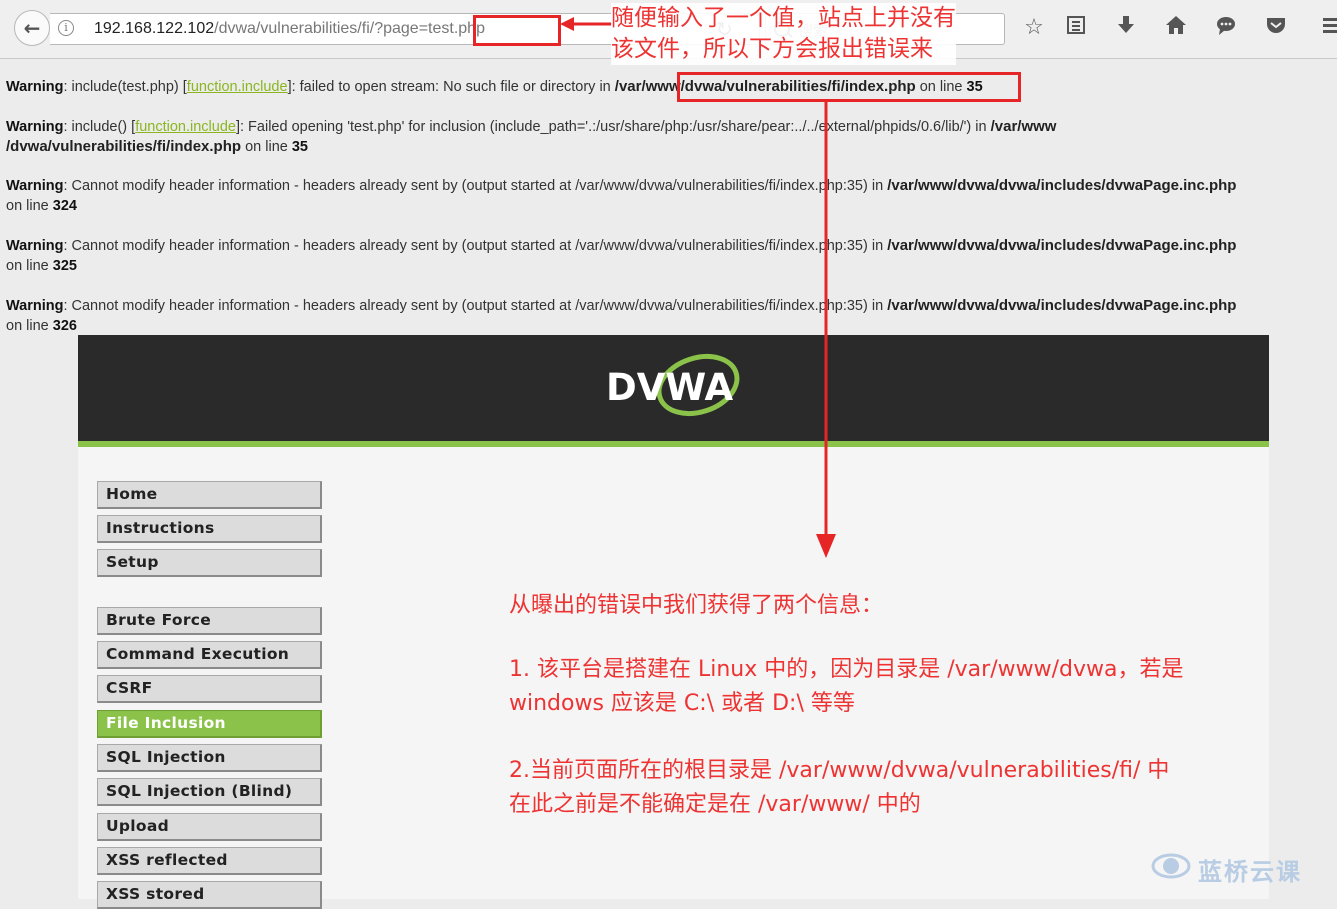 The height and width of the screenshot is (909, 1337). What do you see at coordinates (209, 655) in the screenshot?
I see `menu-item-command-execution: Command Execution` at bounding box center [209, 655].